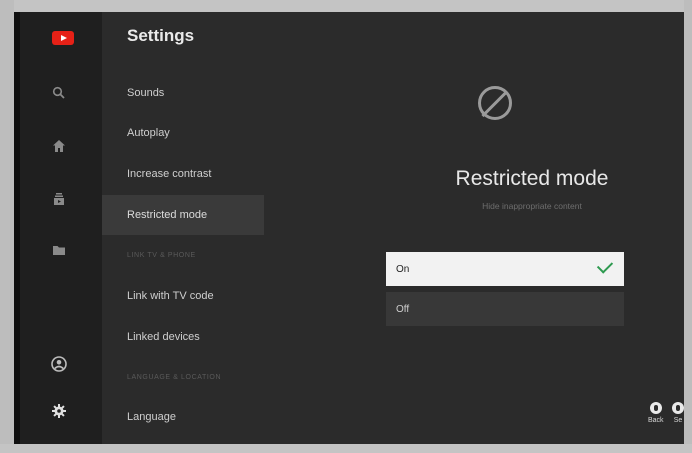  I want to click on bezel-left, so click(7, 226).